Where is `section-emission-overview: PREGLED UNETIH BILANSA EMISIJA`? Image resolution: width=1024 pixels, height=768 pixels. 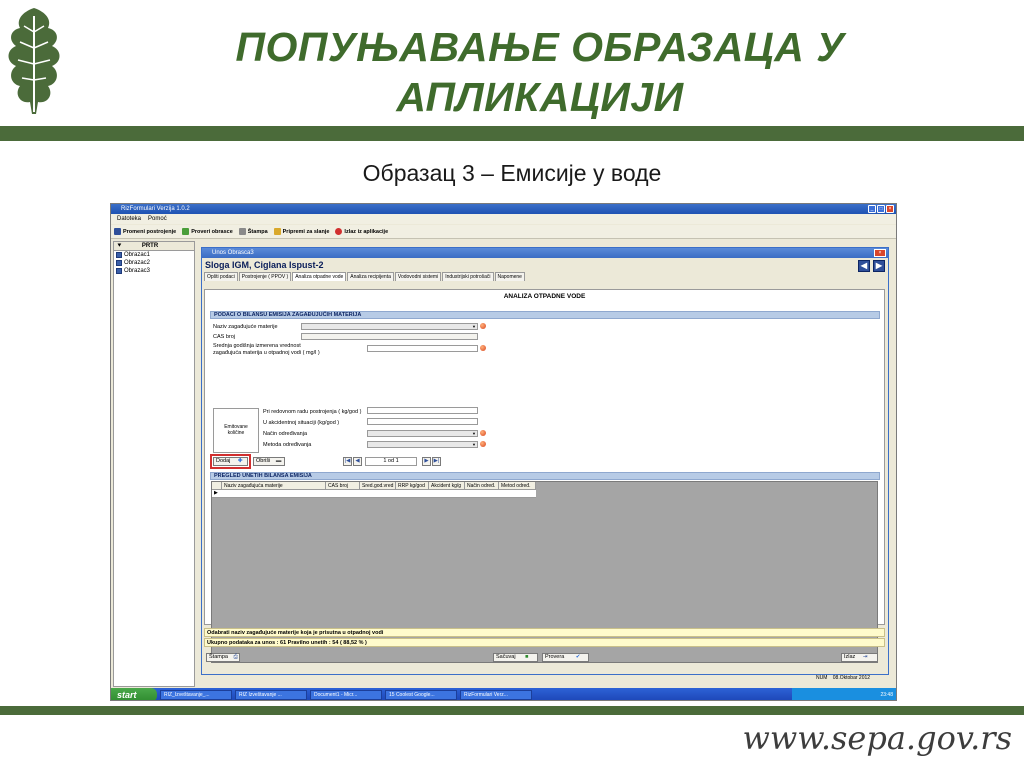
section-emission-overview: PREGLED UNETIH BILANSA EMISIJA is located at coordinates (545, 476).